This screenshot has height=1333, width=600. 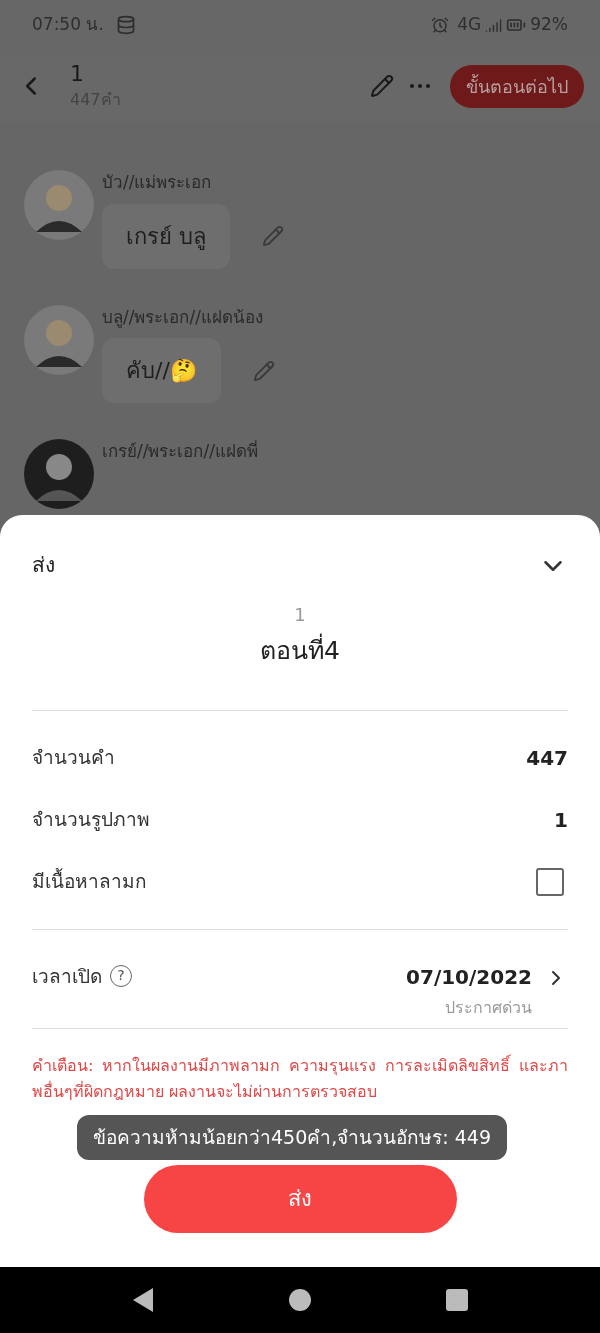 I want to click on stat-label: มีเนื้อหาลามก, so click(x=89, y=881).